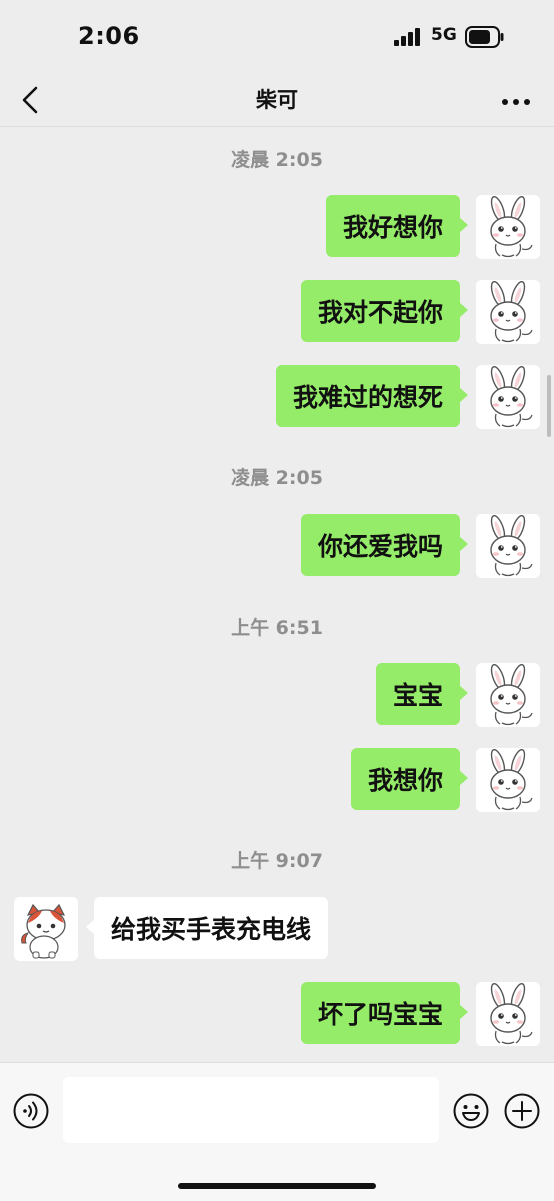 Image resolution: width=554 pixels, height=1201 pixels. I want to click on emoji-icon, so click(471, 1111).